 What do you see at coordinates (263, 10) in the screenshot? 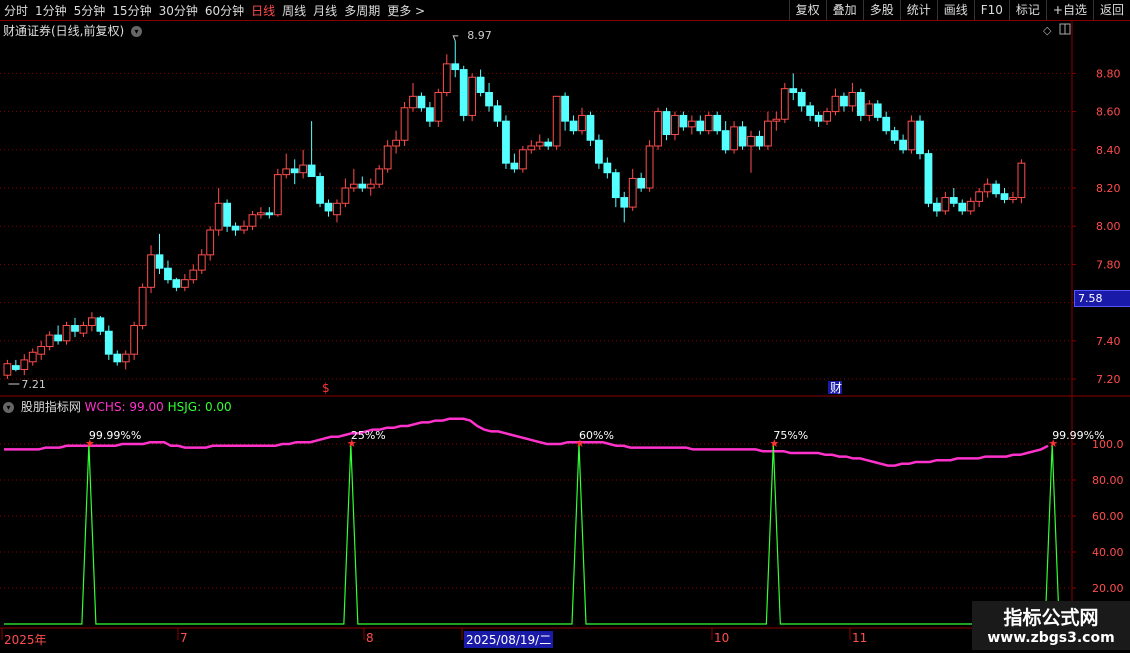
I see `period-tab: 日线` at bounding box center [263, 10].